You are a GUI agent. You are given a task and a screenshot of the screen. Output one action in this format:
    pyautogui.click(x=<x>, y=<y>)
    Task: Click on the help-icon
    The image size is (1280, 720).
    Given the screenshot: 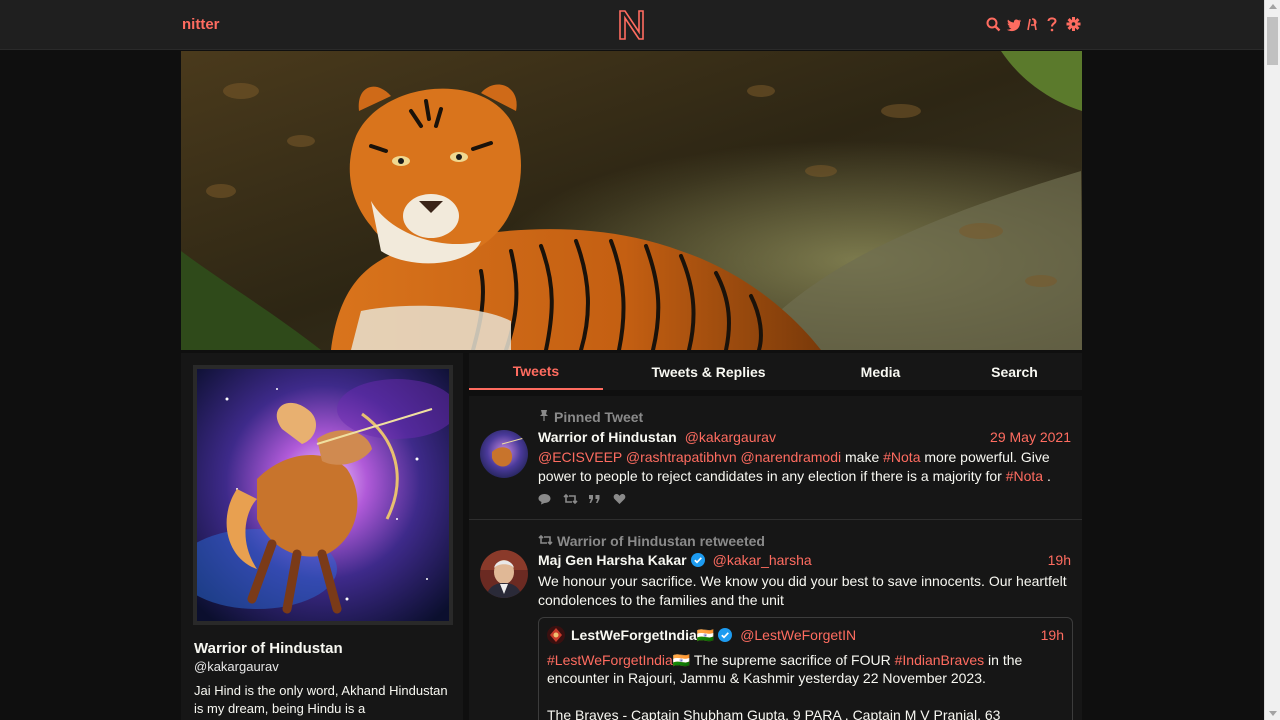 What is the action you would take?
    pyautogui.click(x=1053, y=24)
    